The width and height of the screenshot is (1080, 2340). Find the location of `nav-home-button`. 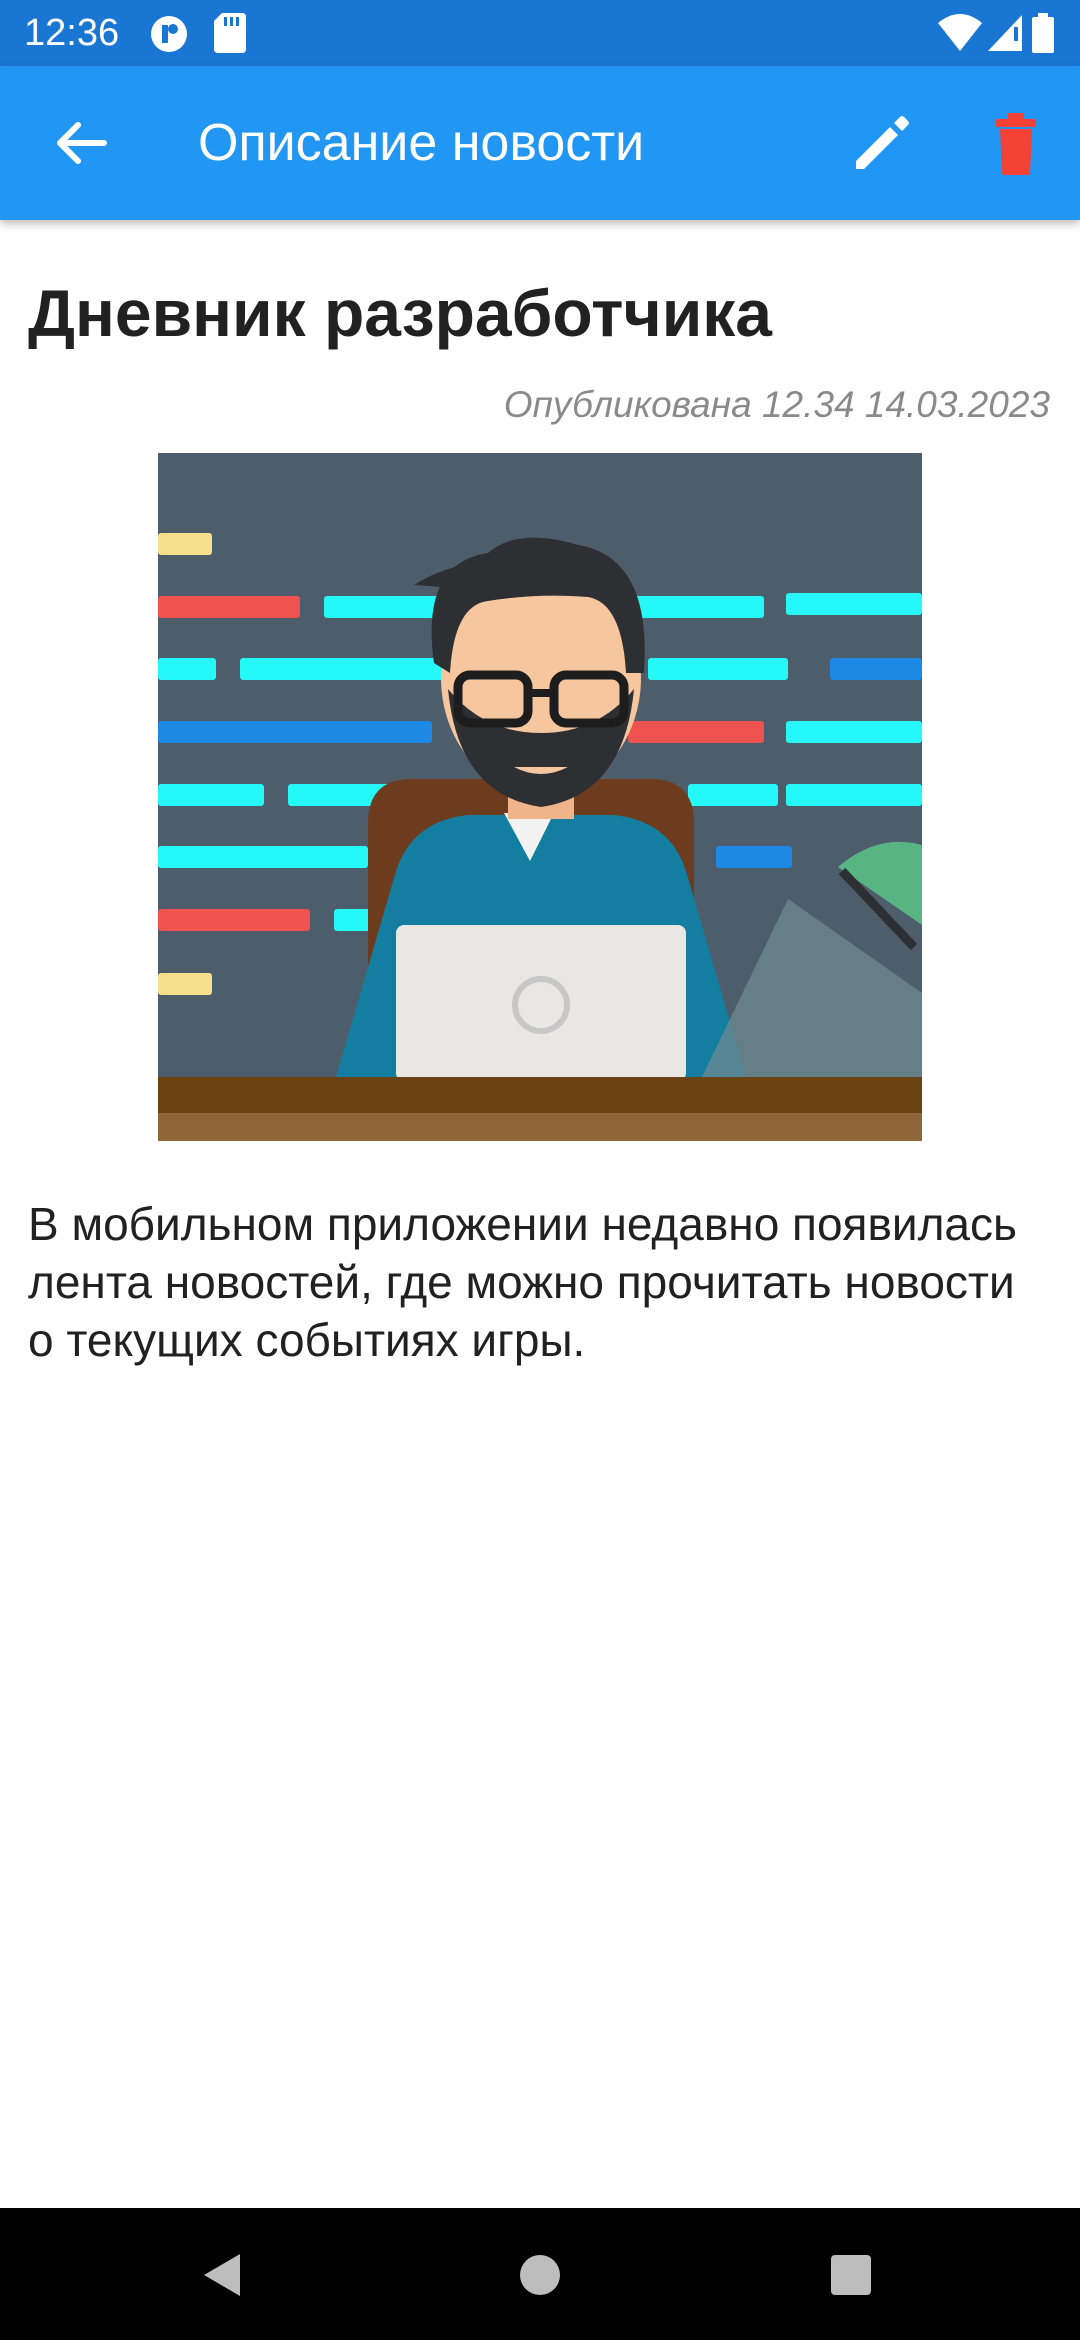

nav-home-button is located at coordinates (540, 2275).